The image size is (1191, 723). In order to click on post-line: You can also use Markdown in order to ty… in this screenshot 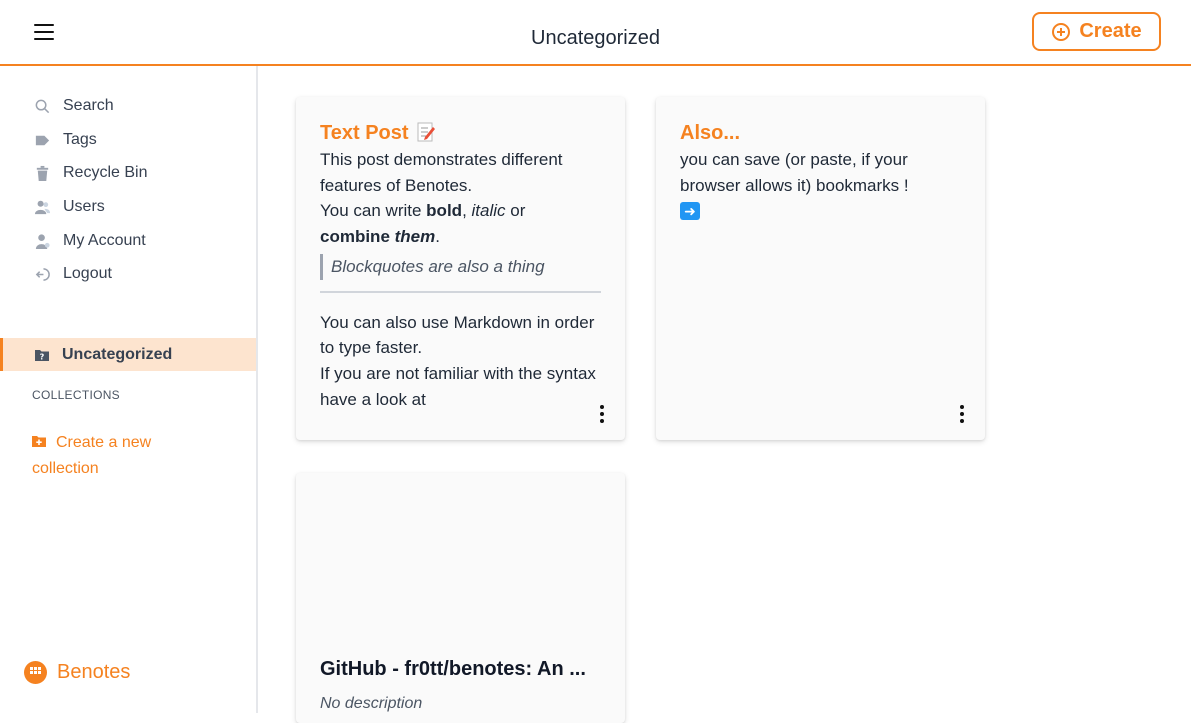, I will do `click(457, 335)`.